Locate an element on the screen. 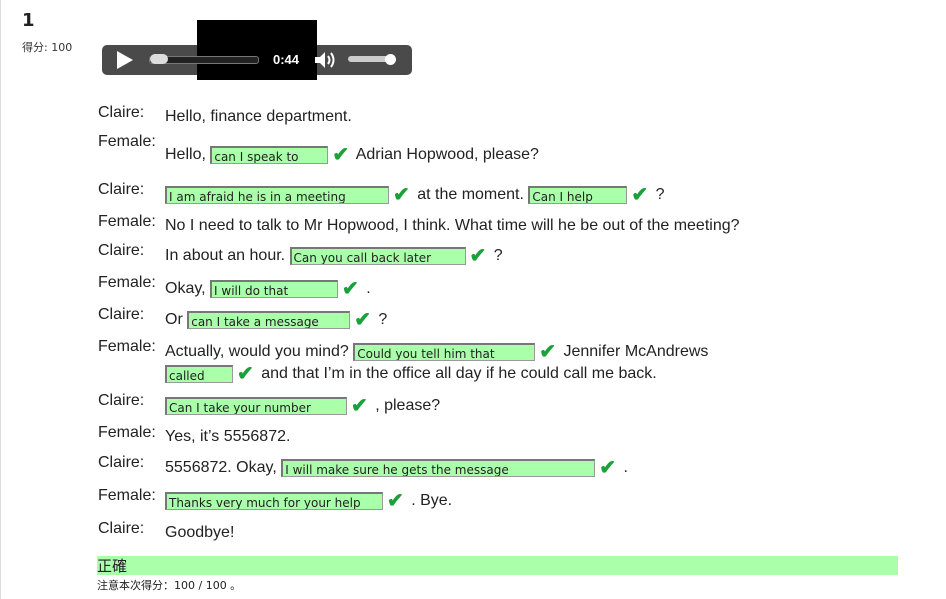 Image resolution: width=946 pixels, height=599 pixels. dialogue-text: Jennifer McAndrews is located at coordinates (634, 352).